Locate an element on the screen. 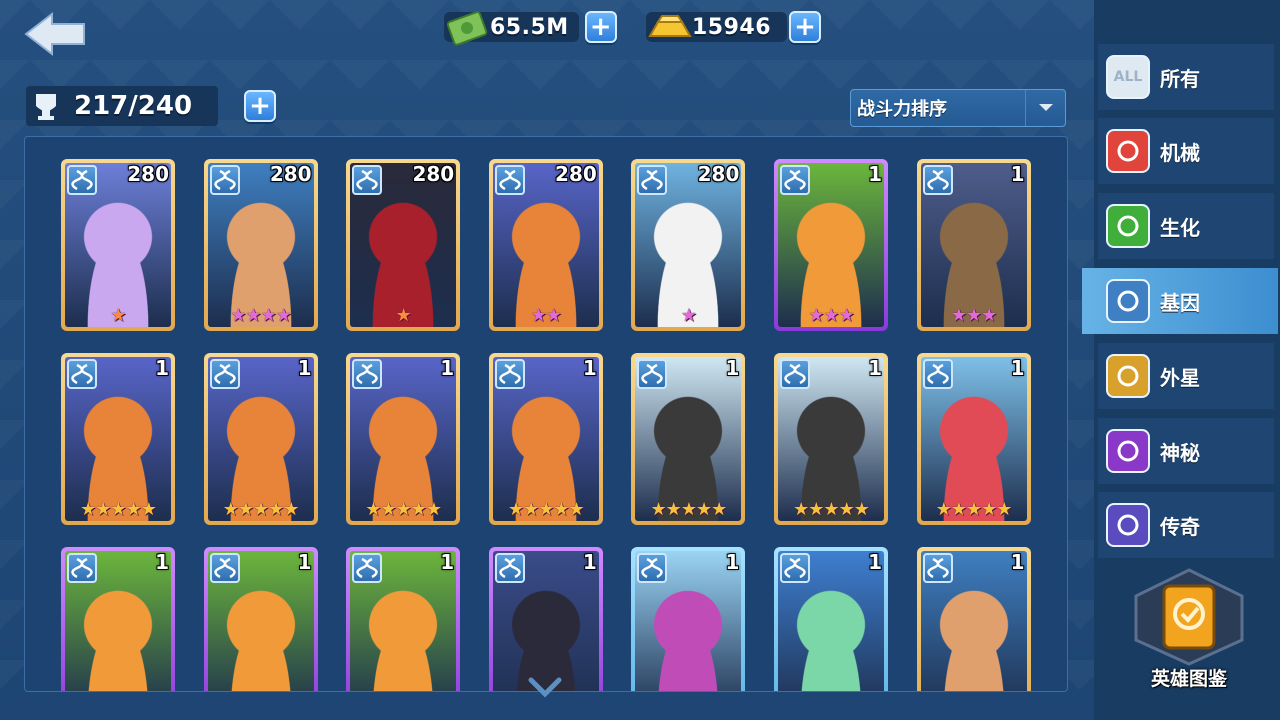 This screenshot has height=720, width=1280. back-button is located at coordinates (55, 34).